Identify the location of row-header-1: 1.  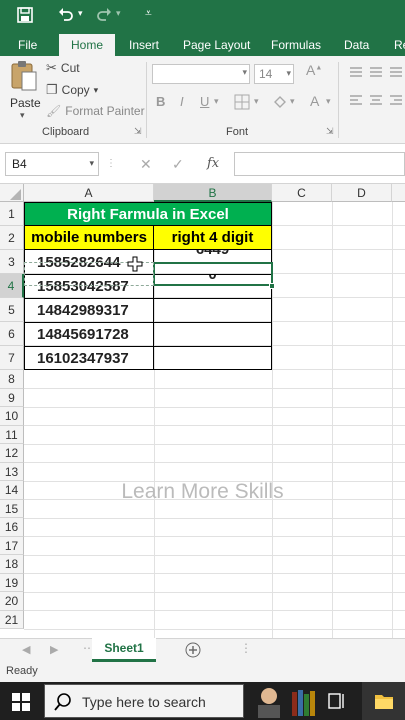
(12, 214).